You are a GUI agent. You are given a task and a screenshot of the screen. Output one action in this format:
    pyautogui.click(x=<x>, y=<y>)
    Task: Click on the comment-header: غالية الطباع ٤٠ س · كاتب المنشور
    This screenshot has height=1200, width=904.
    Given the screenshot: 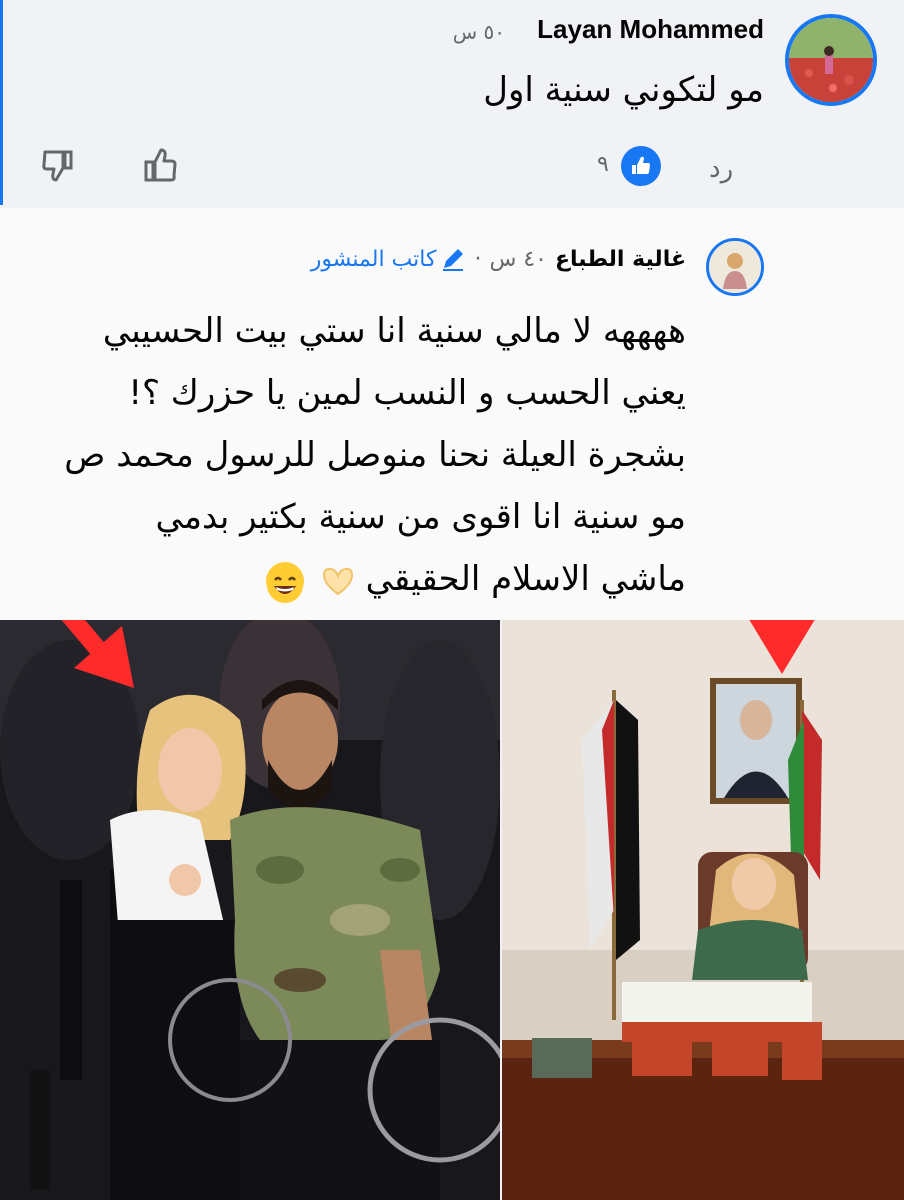 What is the action you would take?
    pyautogui.click(x=498, y=259)
    